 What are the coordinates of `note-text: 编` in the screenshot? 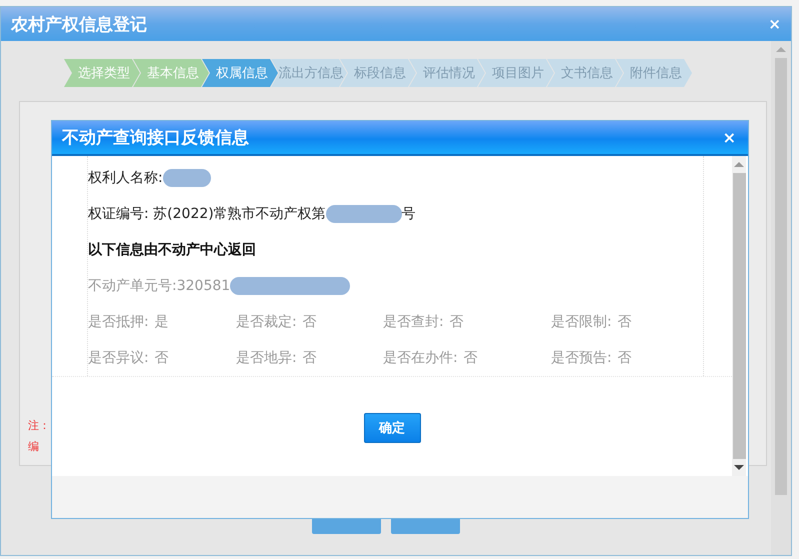 It's located at (33, 447).